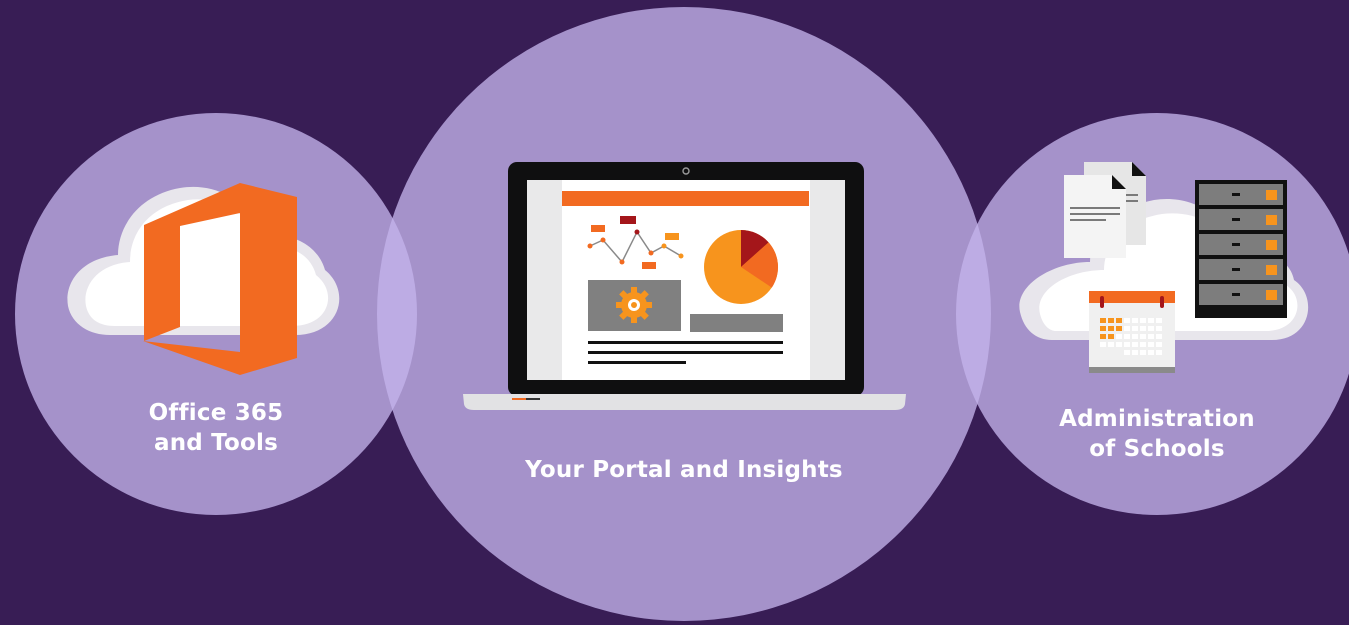  Describe the element at coordinates (216, 413) in the screenshot. I see `office-label-line1: Office 365` at that location.